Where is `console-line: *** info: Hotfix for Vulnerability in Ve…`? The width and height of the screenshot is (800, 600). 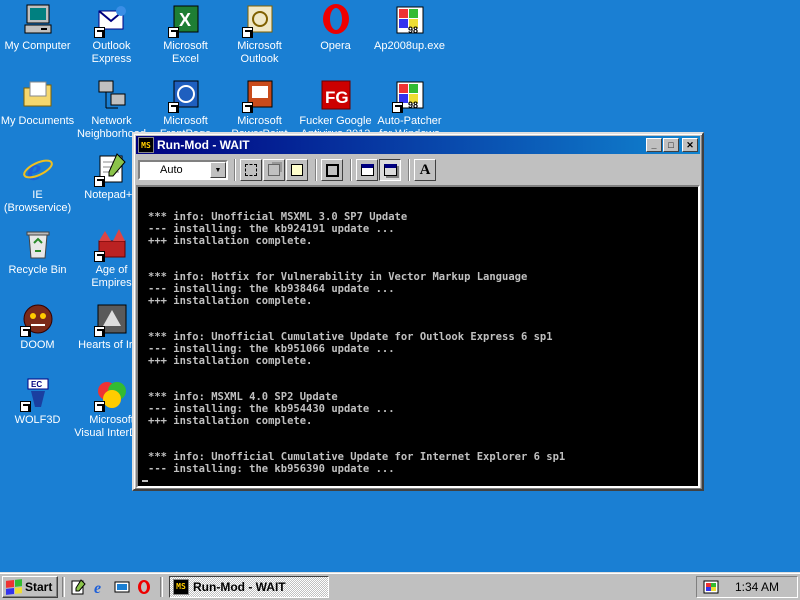
console-line: *** info: Hotfix for Vulnerability in Ve… is located at coordinates (338, 277).